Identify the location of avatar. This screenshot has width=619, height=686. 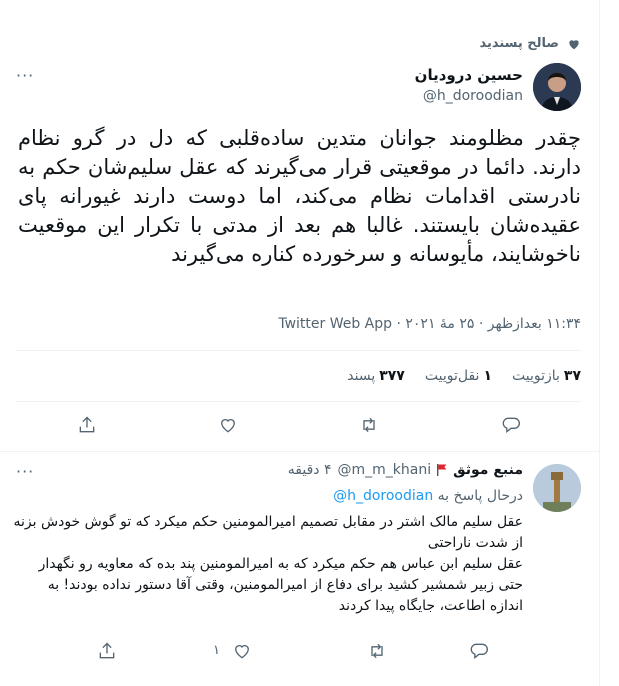
(557, 87).